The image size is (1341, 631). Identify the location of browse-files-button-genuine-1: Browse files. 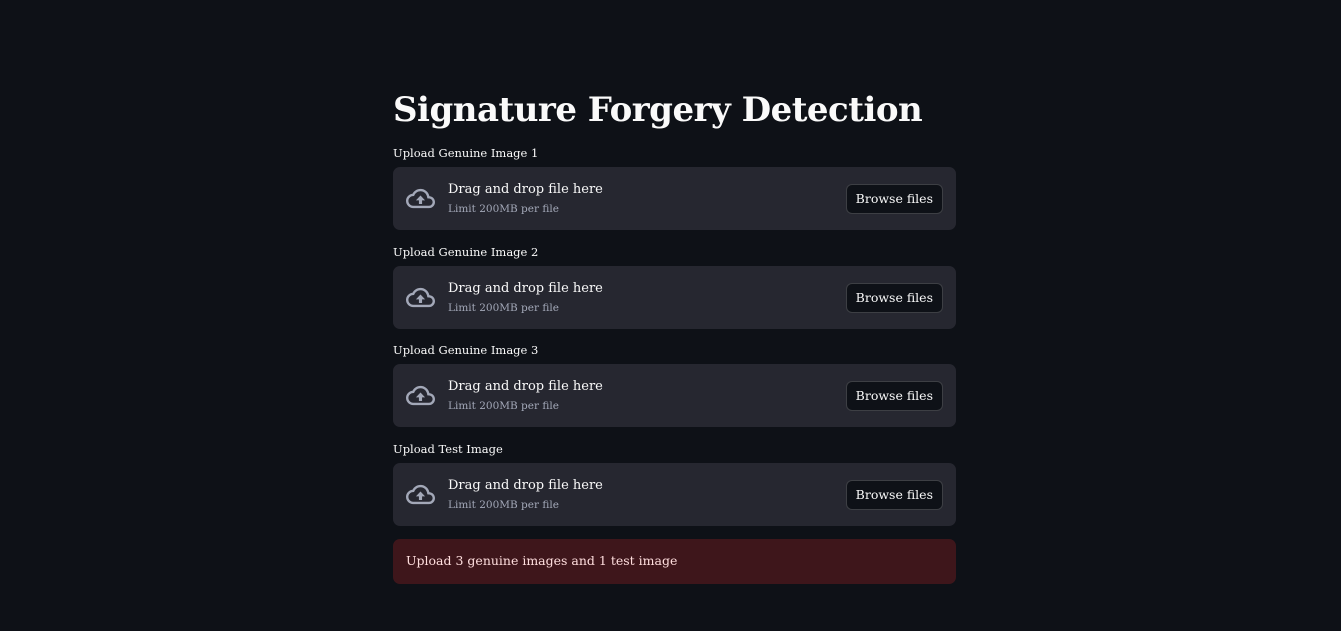
(894, 199).